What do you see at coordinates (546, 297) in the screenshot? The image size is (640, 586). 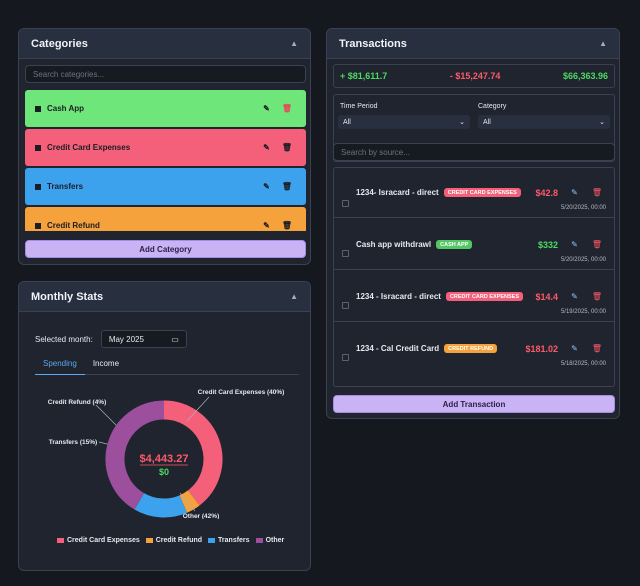 I see `transaction-amount: $14.4` at bounding box center [546, 297].